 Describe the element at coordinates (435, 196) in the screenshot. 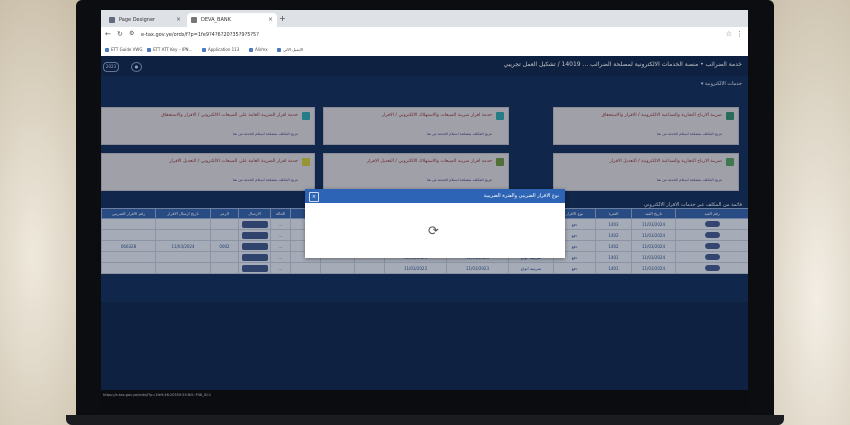

I see `dialog-header: × نوع الاقرار الضريبي والفترة الضريبية` at that location.